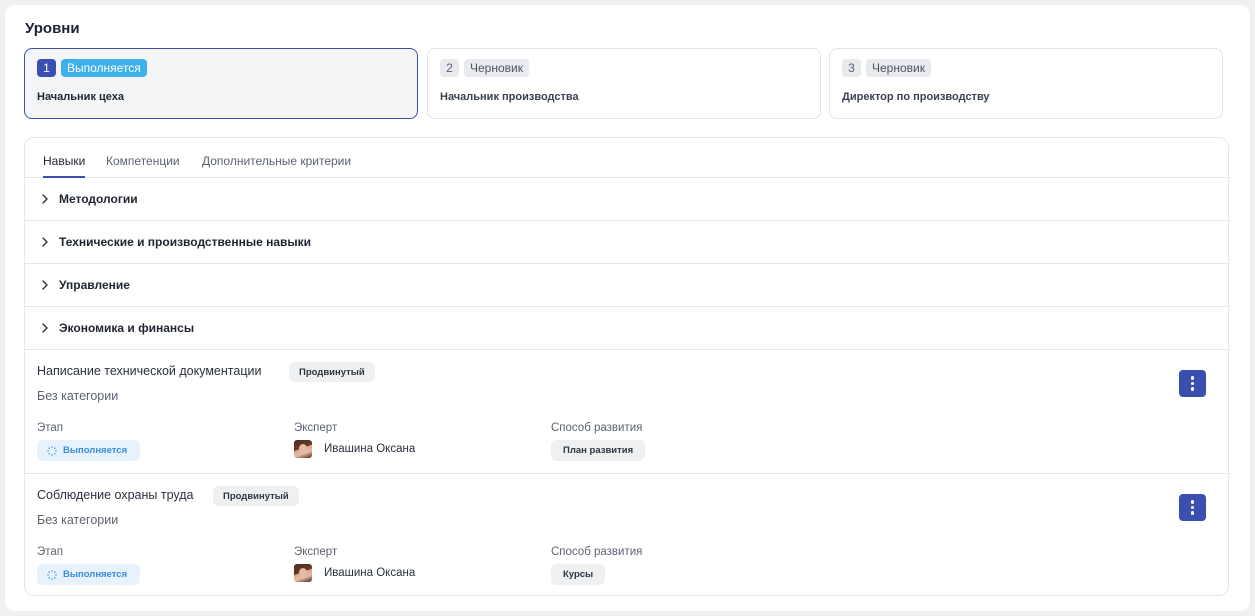 Image resolution: width=1255 pixels, height=616 pixels. I want to click on level-status-badge: Выполняется, so click(104, 68).